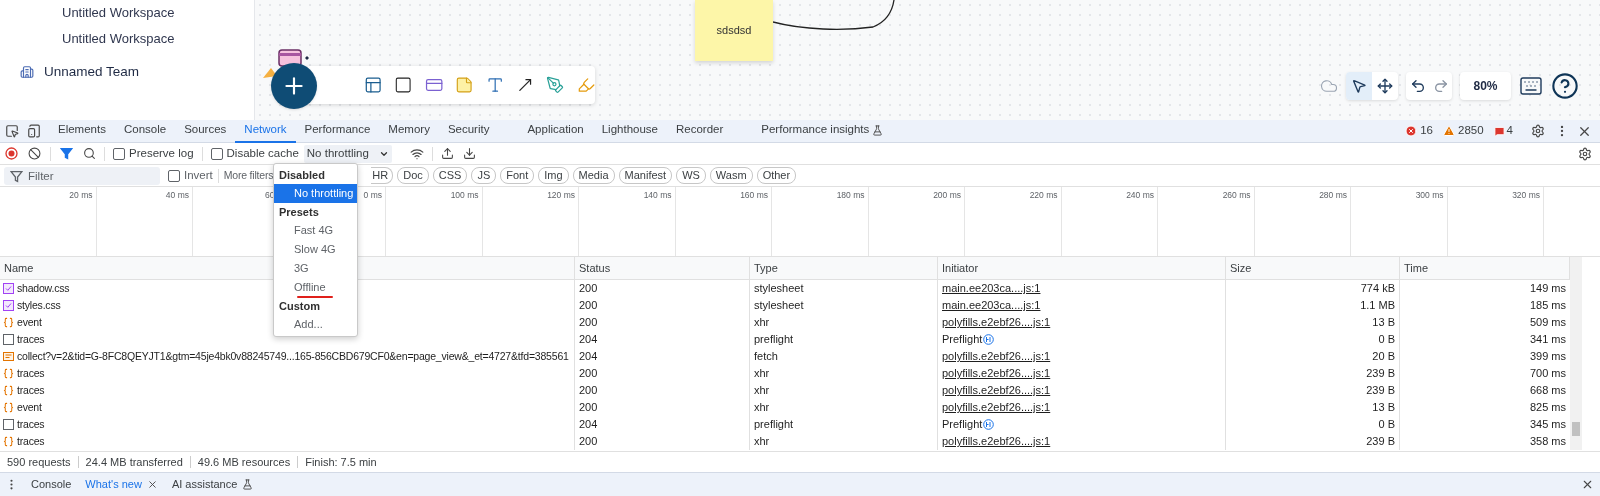 The width and height of the screenshot is (1600, 496). I want to click on column-header: Size, so click(1241, 268).